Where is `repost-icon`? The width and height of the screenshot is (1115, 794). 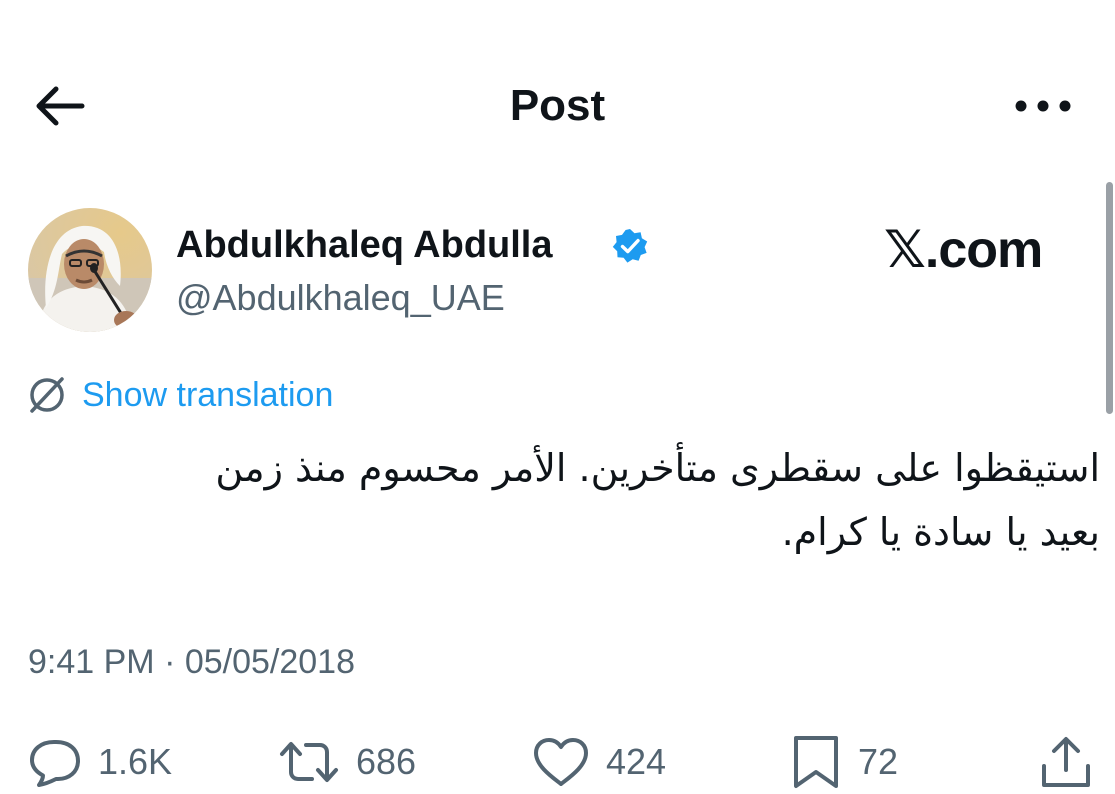 repost-icon is located at coordinates (309, 762).